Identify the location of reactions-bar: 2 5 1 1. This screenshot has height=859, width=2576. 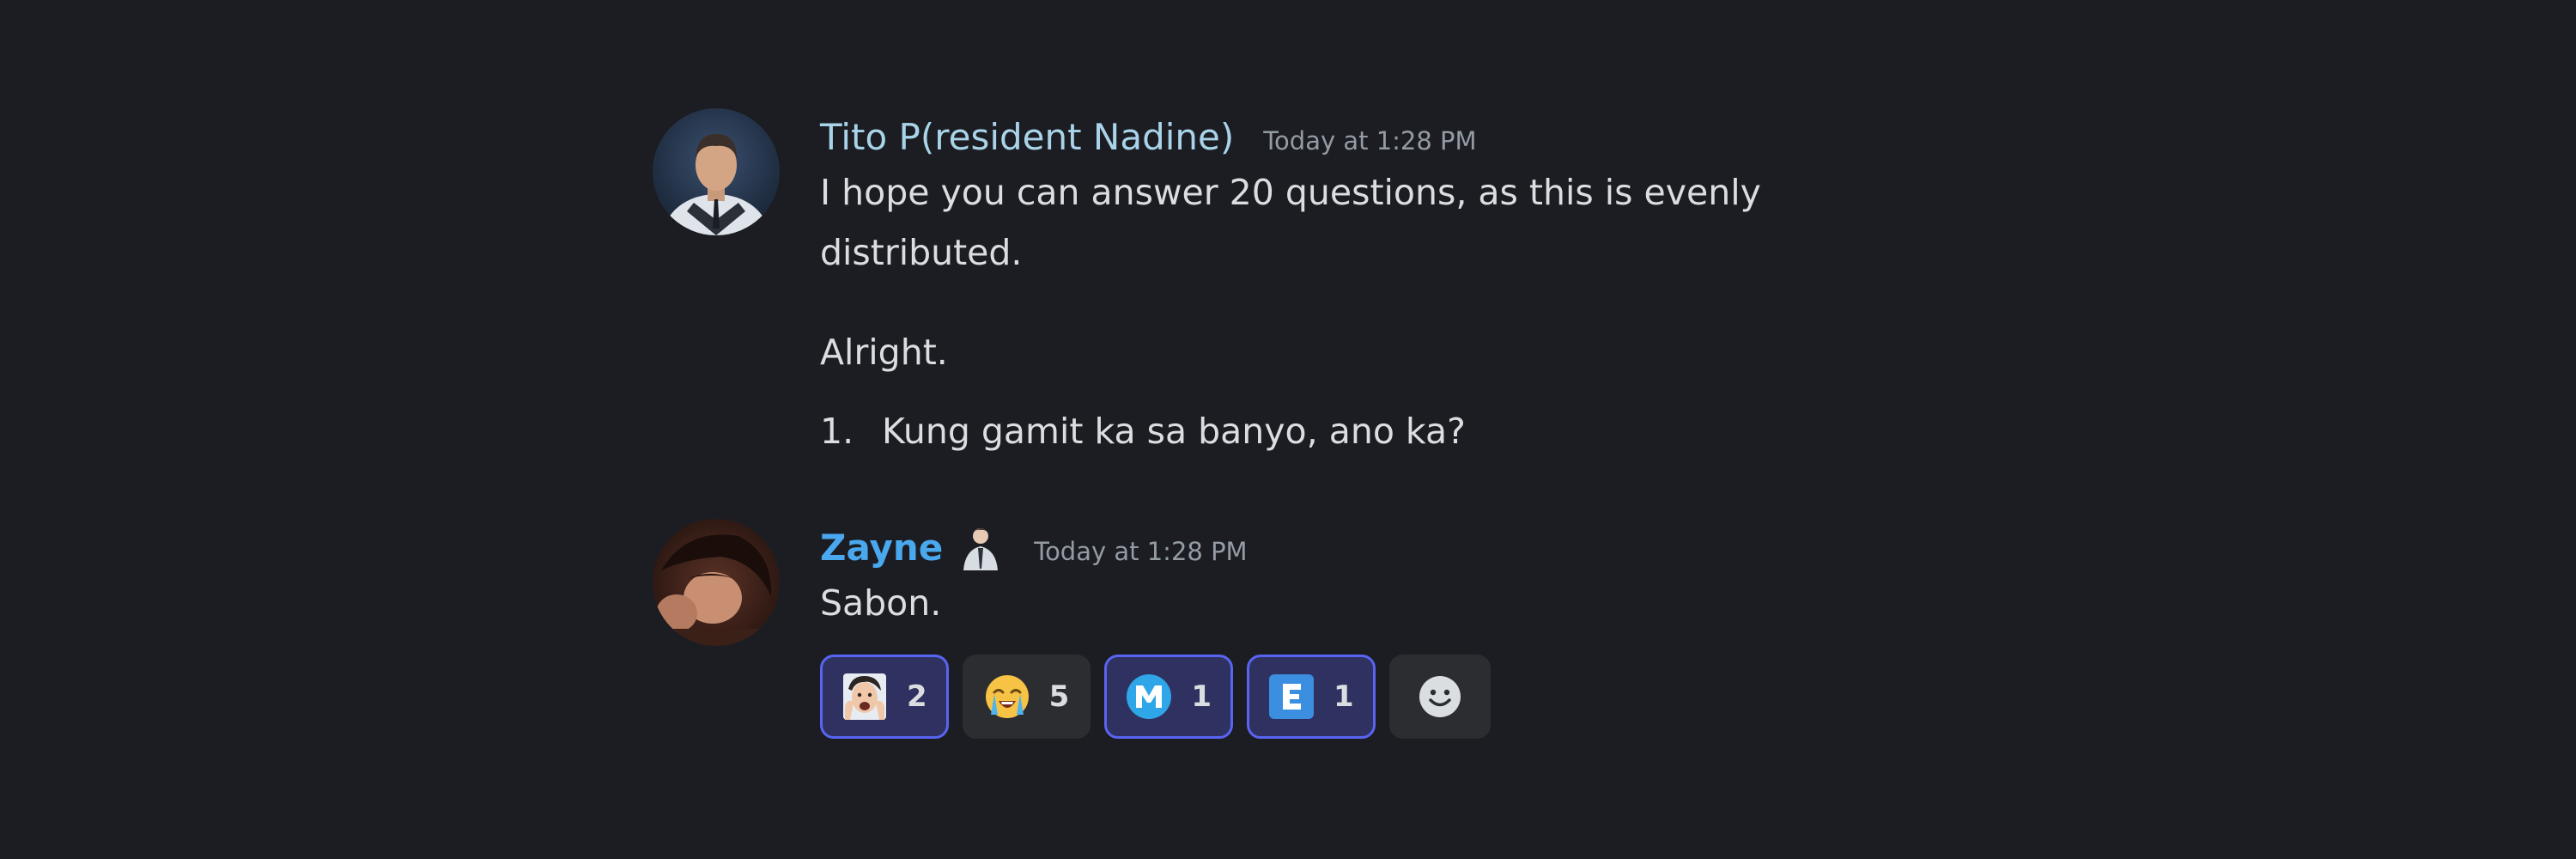
(1155, 697).